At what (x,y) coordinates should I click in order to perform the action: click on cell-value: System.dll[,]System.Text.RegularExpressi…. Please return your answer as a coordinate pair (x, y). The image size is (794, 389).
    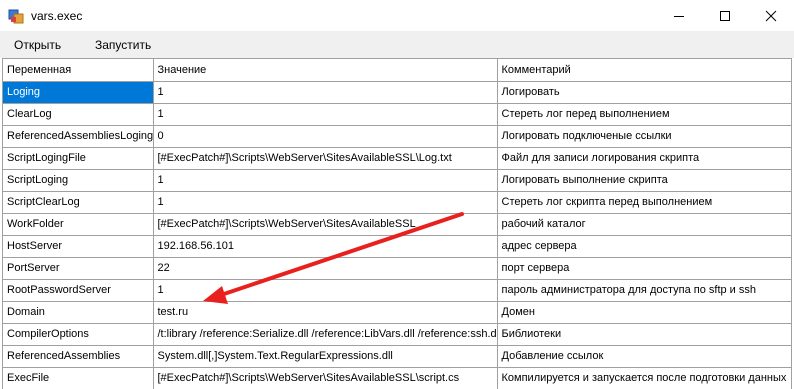
    Looking at the image, I should click on (325, 356).